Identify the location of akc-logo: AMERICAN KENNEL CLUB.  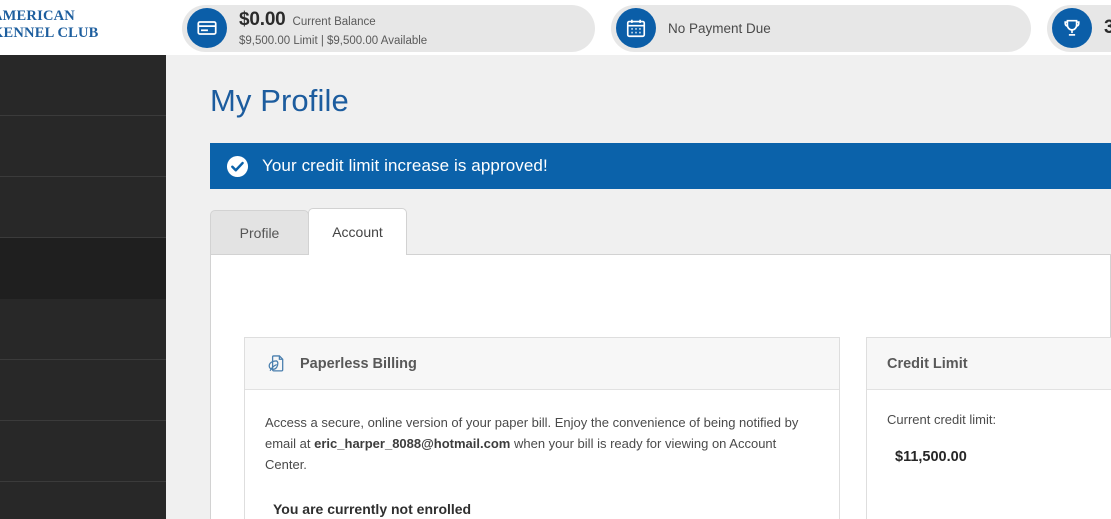
(49, 25).